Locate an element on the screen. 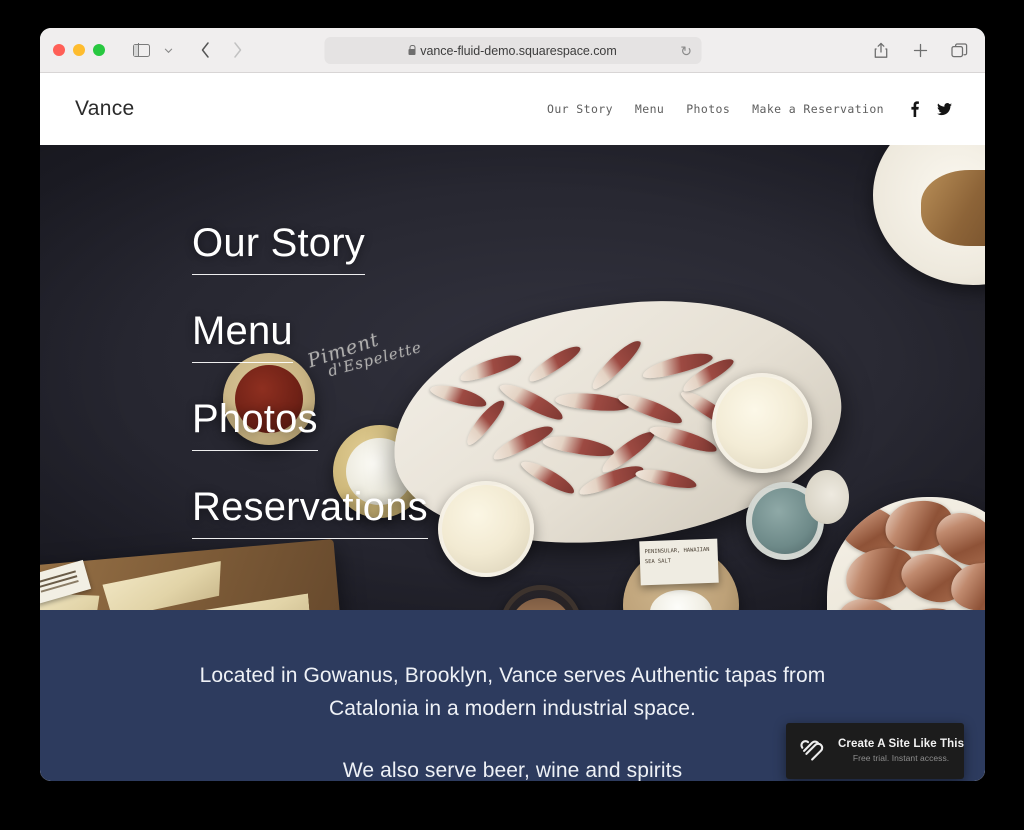 Image resolution: width=1024 pixels, height=830 pixels. nav-item-our-story: Our Story is located at coordinates (580, 109).